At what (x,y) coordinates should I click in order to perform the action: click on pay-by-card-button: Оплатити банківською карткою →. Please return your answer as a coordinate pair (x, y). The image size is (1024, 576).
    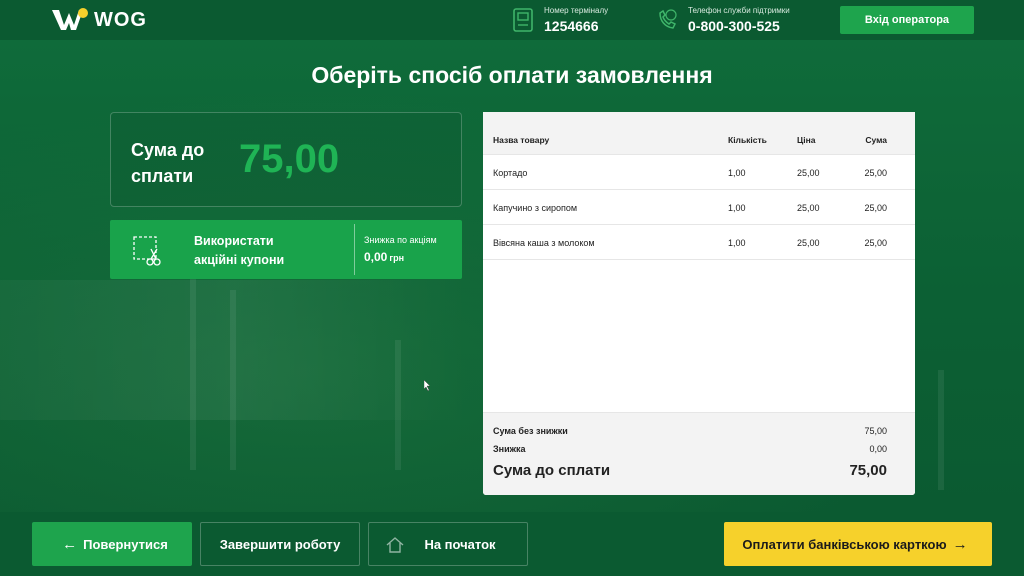
    Looking at the image, I should click on (858, 544).